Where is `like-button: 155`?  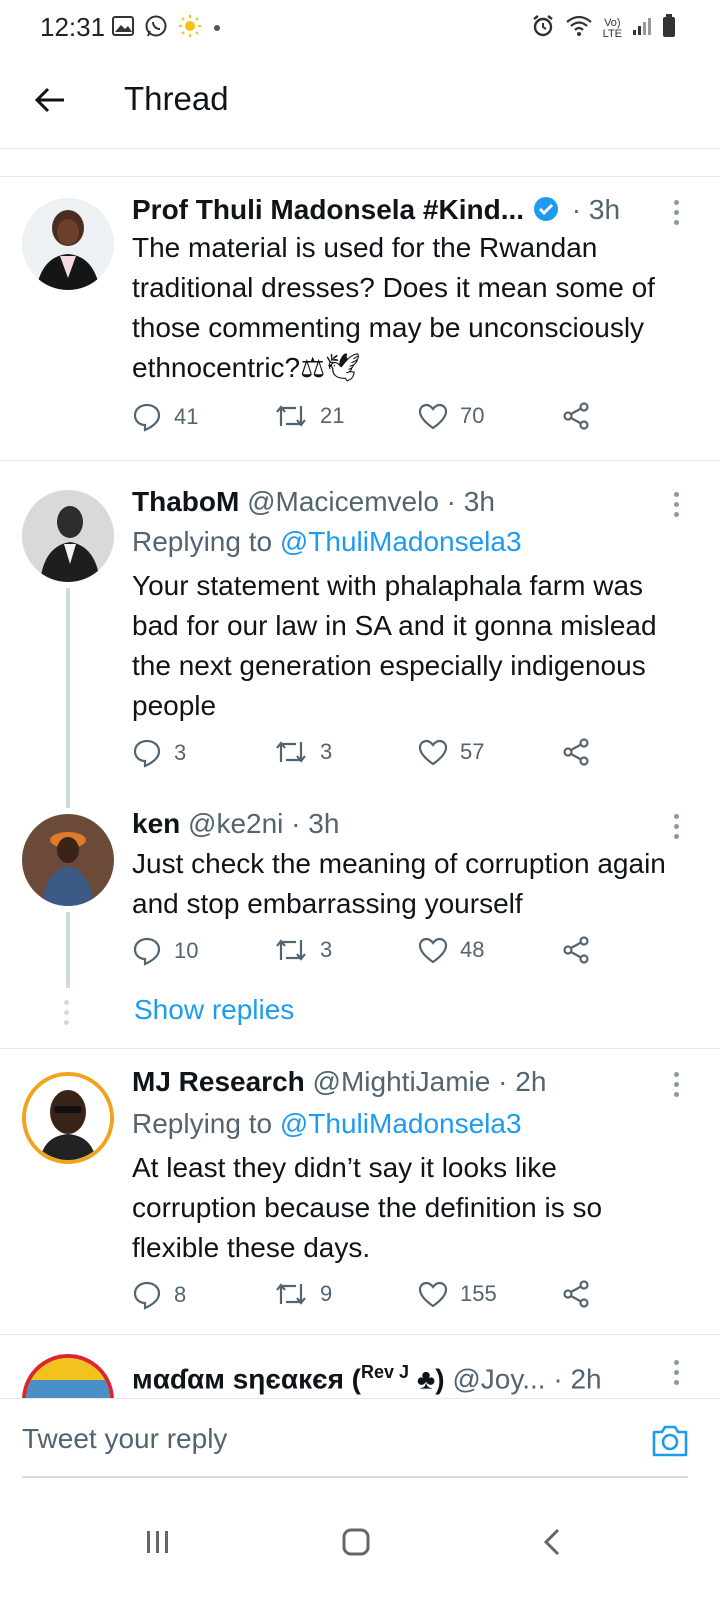
like-button: 155 is located at coordinates (457, 1294).